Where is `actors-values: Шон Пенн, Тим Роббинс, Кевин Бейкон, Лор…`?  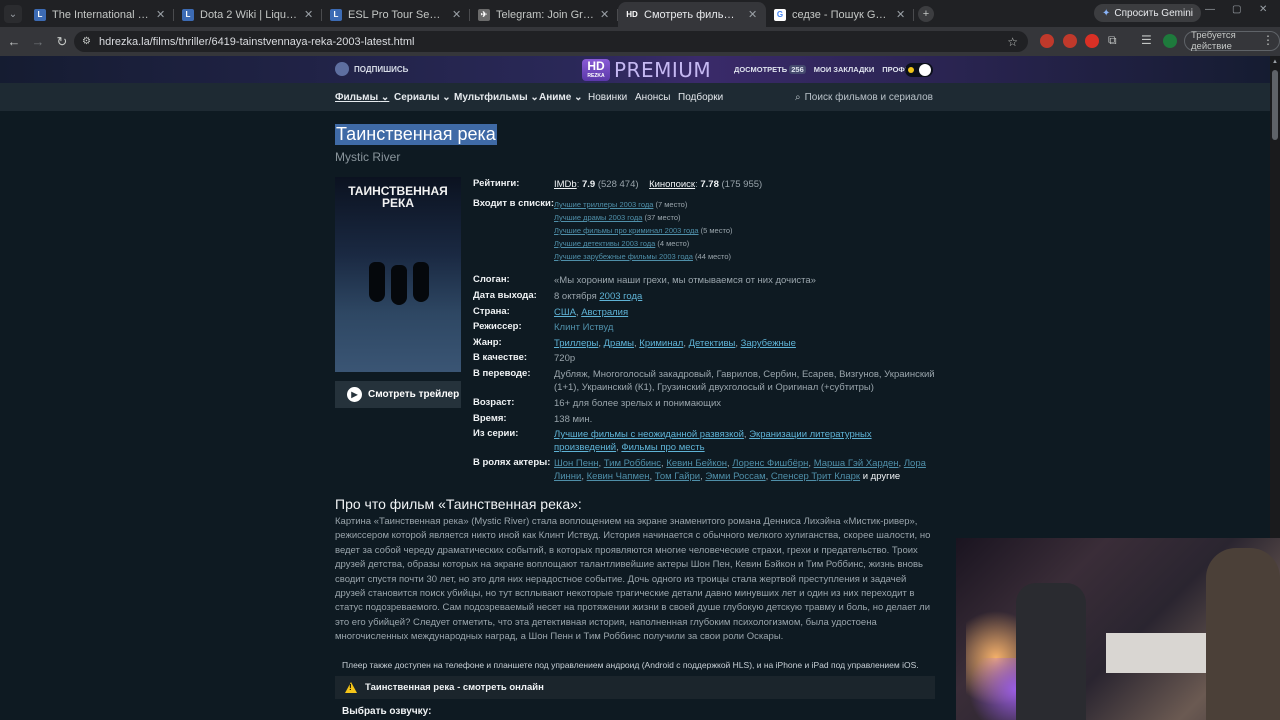
actors-values: Шон Пенн, Тим Роббинс, Кевин Бейкон, Лор… is located at coordinates (740, 470).